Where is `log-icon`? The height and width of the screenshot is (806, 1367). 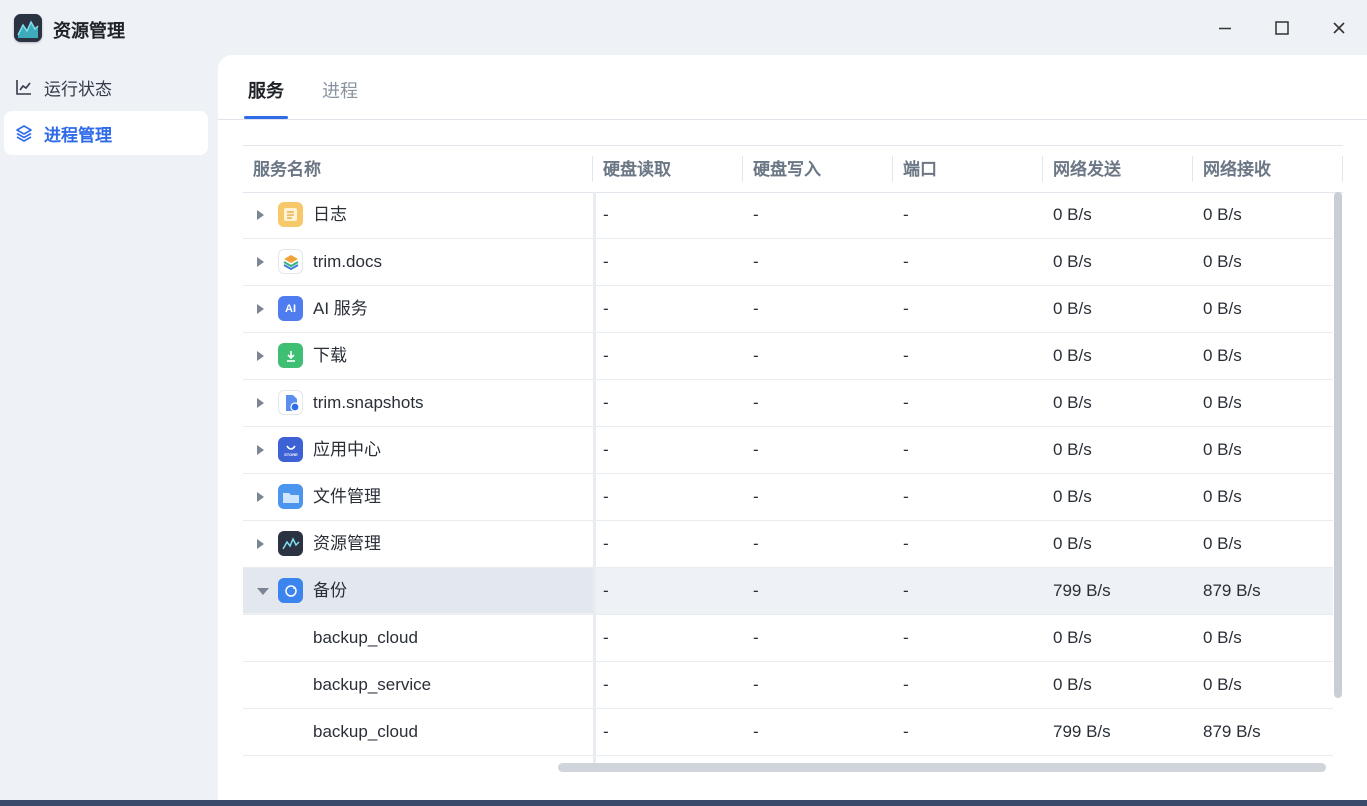
log-icon is located at coordinates (290, 214).